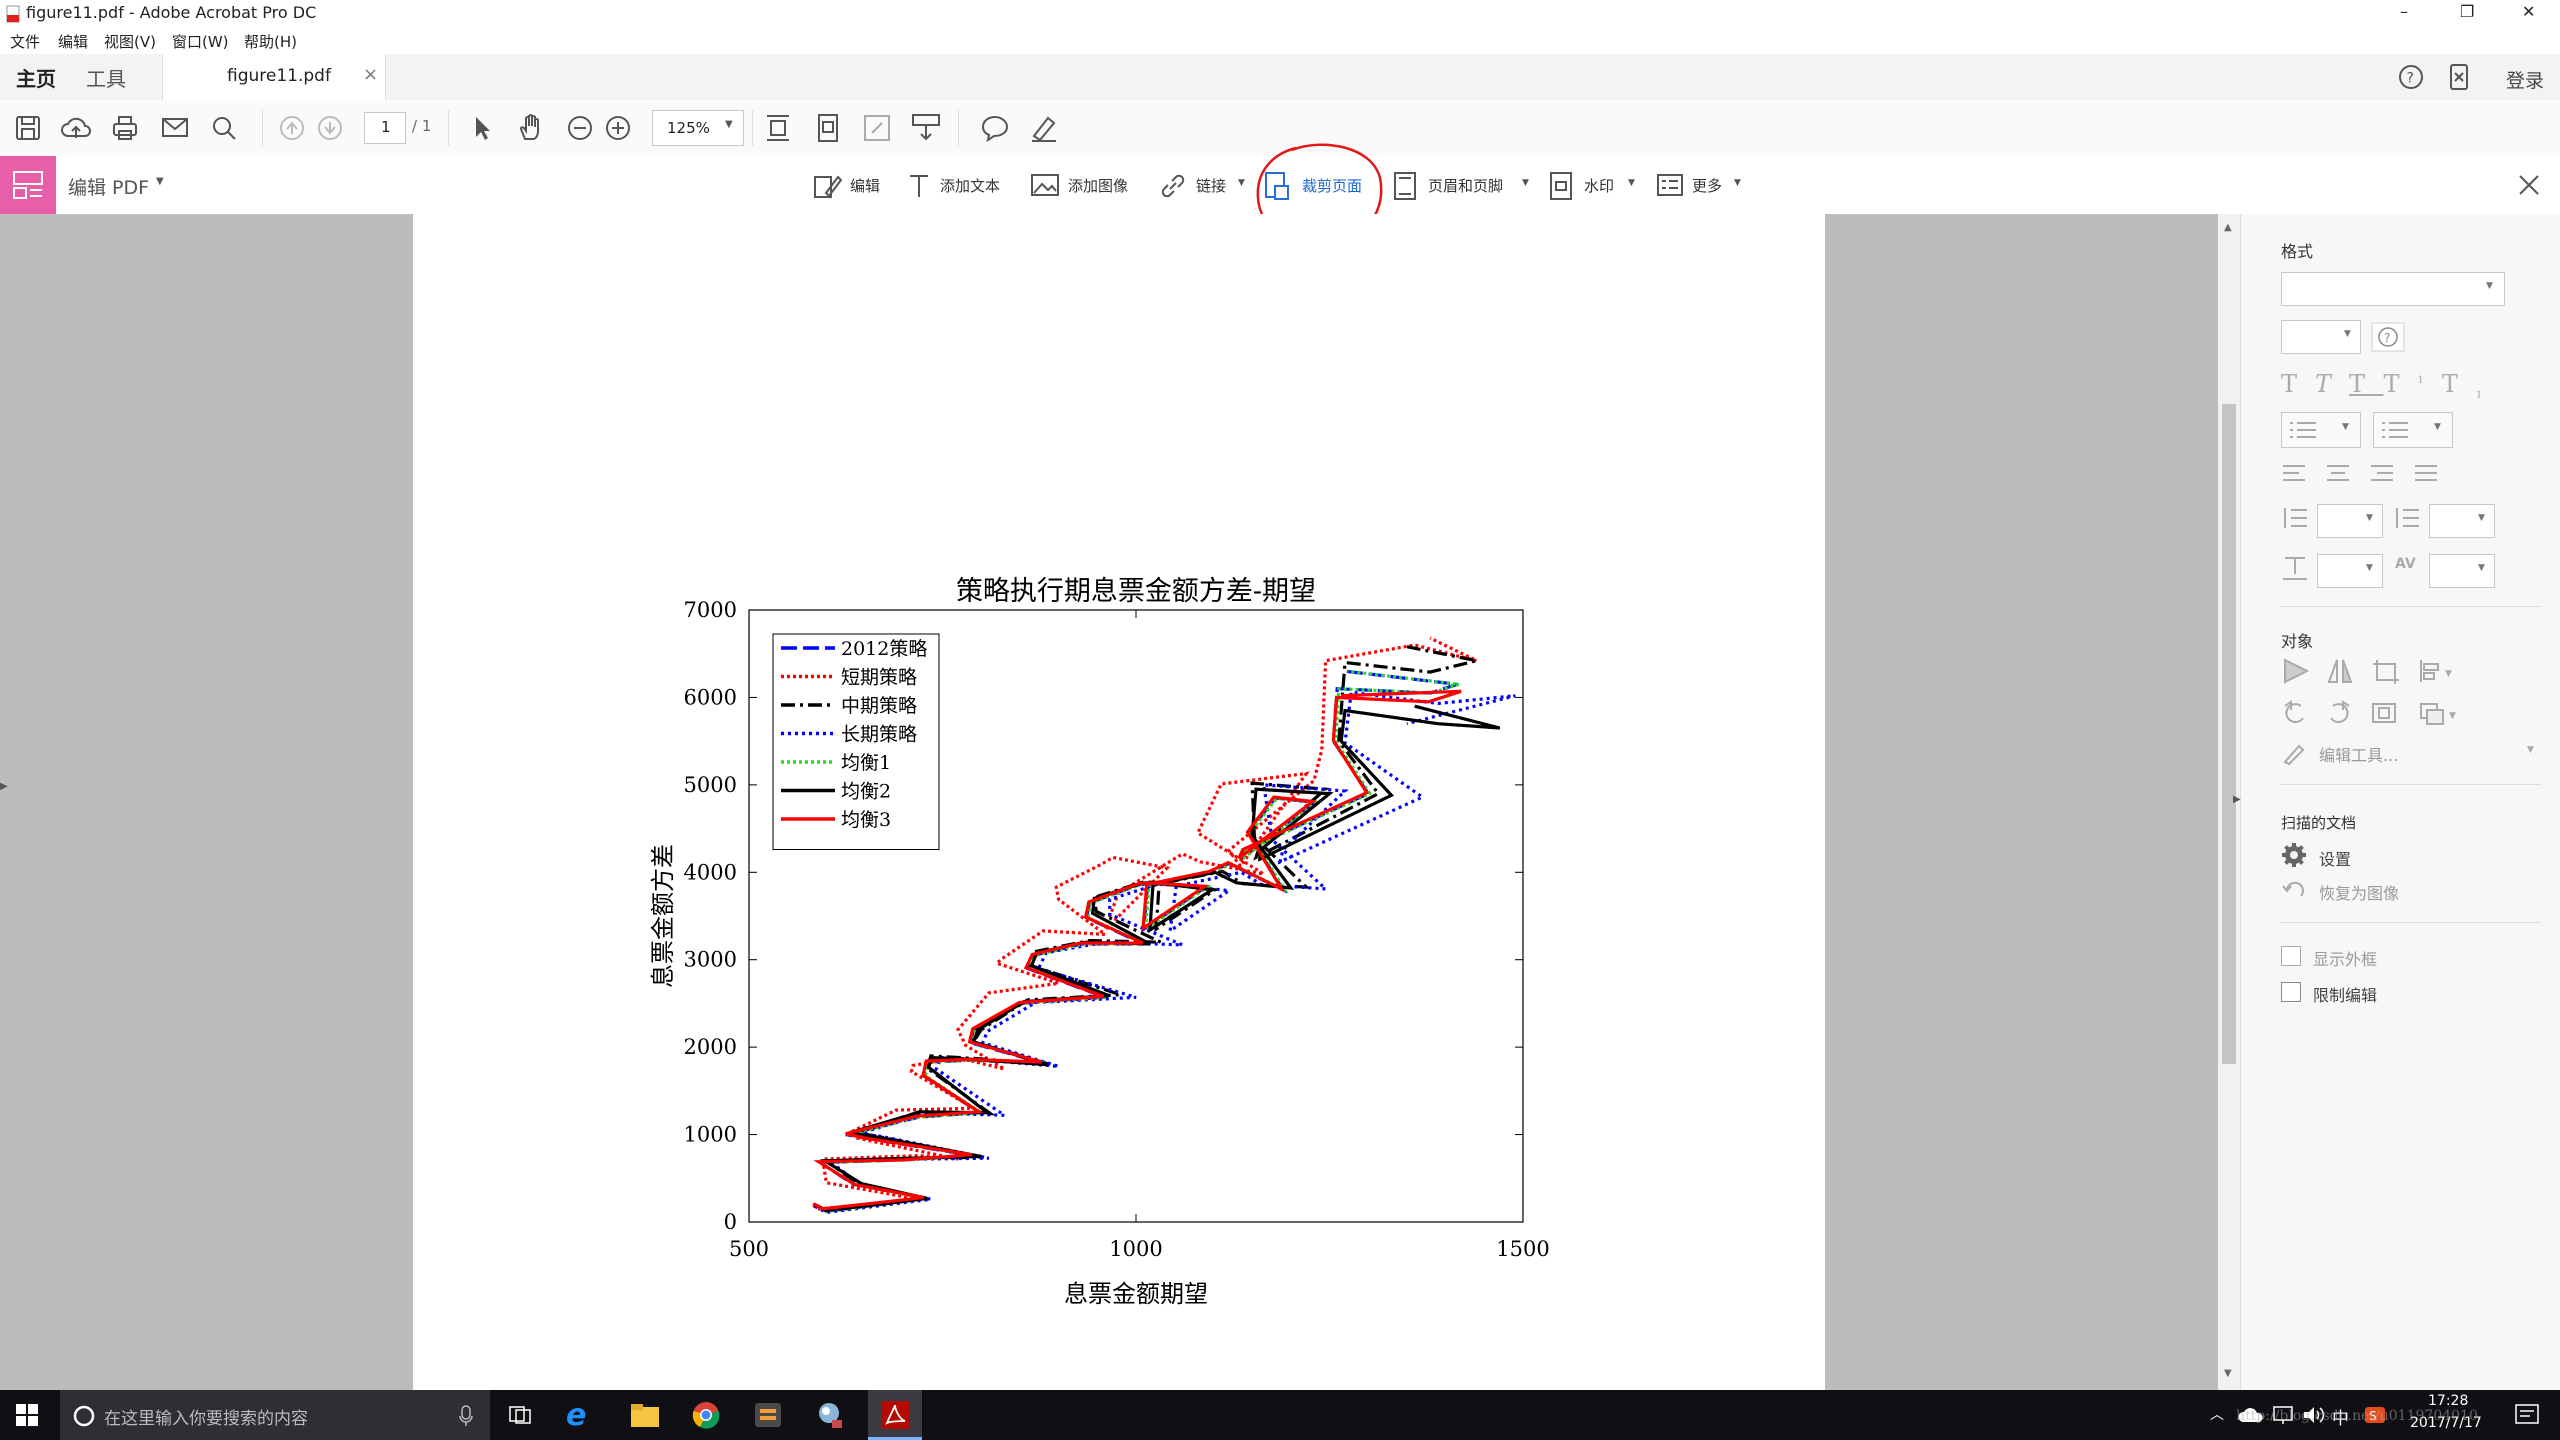  I want to click on restore-button: ❐, so click(2467, 11).